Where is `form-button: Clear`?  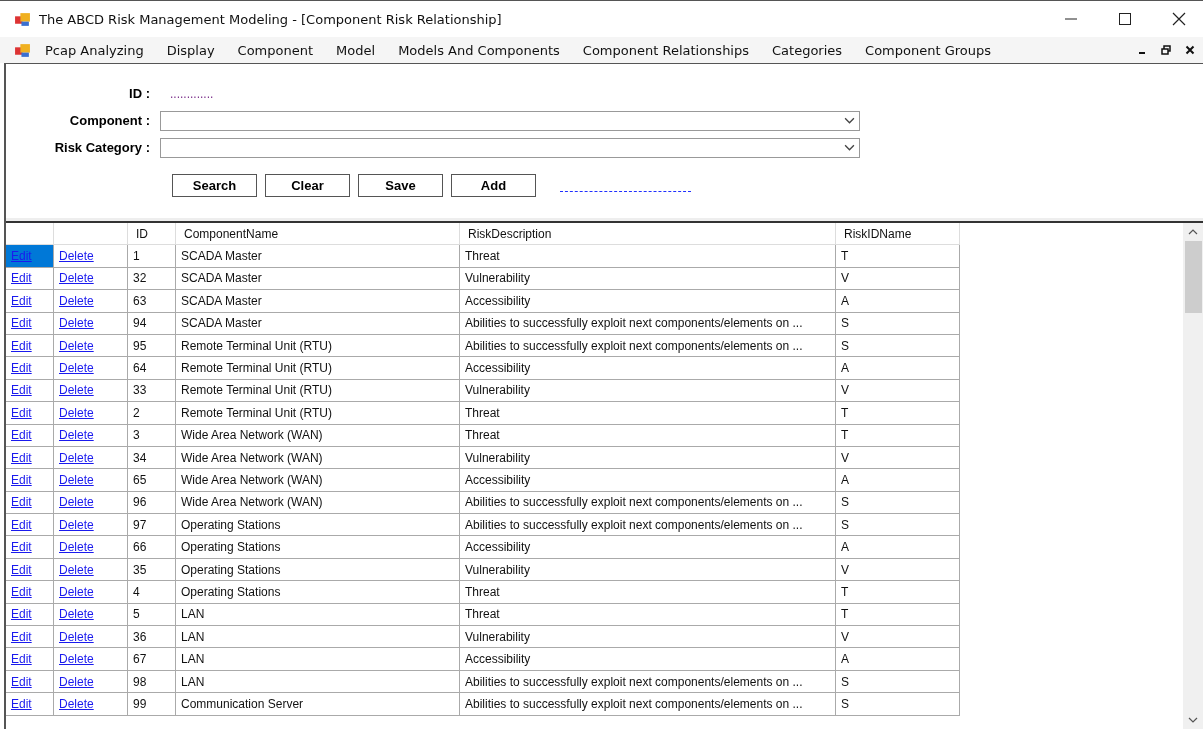
form-button: Clear is located at coordinates (307, 185).